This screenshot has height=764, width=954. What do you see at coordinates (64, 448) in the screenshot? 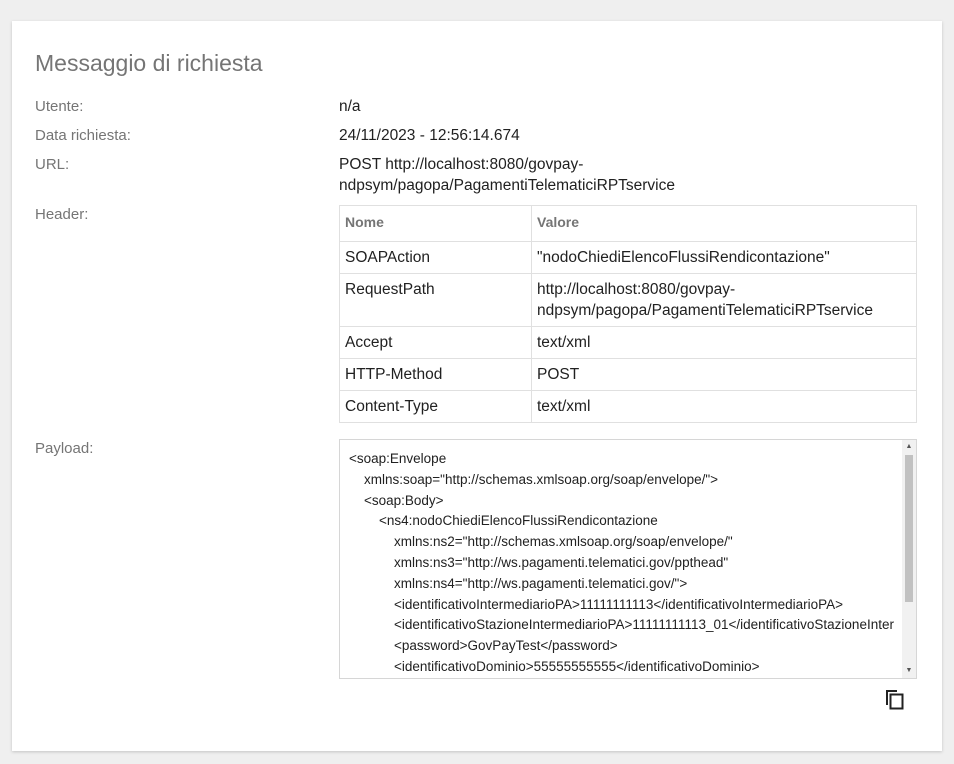
I see `payload-label: Payload:` at bounding box center [64, 448].